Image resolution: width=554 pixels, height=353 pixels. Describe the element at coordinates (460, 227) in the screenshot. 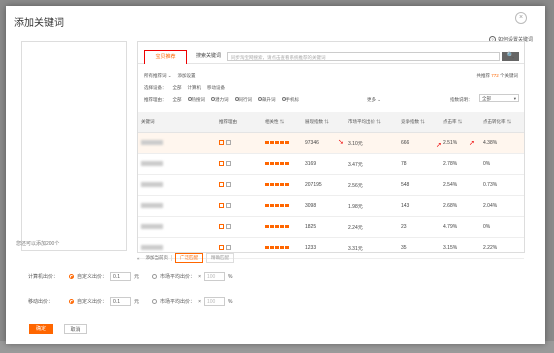

I see `ctr-cell: 4.79%` at that location.